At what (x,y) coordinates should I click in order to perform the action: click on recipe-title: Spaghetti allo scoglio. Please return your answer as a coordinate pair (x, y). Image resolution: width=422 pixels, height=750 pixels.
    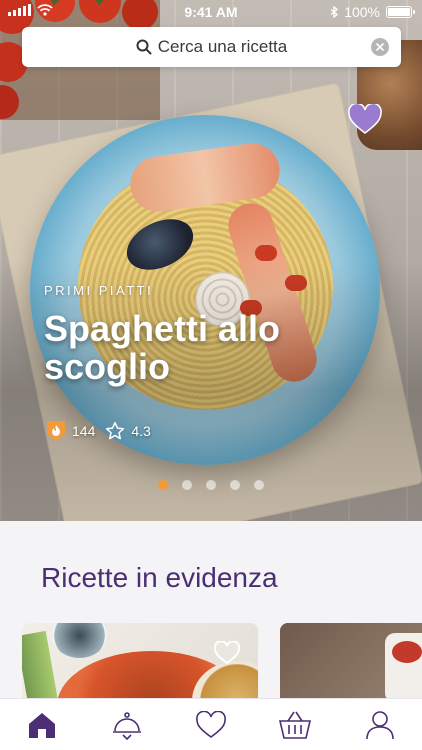
    Looking at the image, I should click on (194, 348).